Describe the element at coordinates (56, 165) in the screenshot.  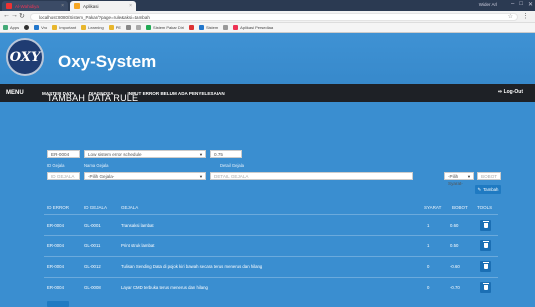
I see `label-id-gejala: ID Gejala` at that location.